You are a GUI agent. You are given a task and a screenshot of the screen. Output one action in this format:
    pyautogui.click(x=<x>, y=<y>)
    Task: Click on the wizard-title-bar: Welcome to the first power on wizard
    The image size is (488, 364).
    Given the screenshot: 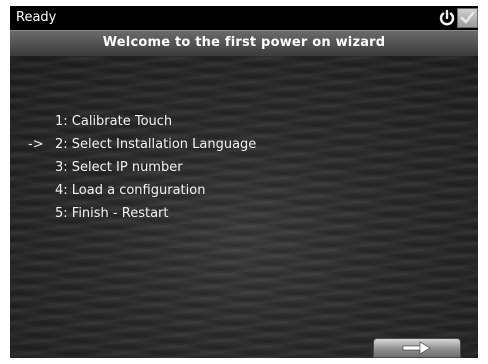 What is the action you would take?
    pyautogui.click(x=244, y=43)
    